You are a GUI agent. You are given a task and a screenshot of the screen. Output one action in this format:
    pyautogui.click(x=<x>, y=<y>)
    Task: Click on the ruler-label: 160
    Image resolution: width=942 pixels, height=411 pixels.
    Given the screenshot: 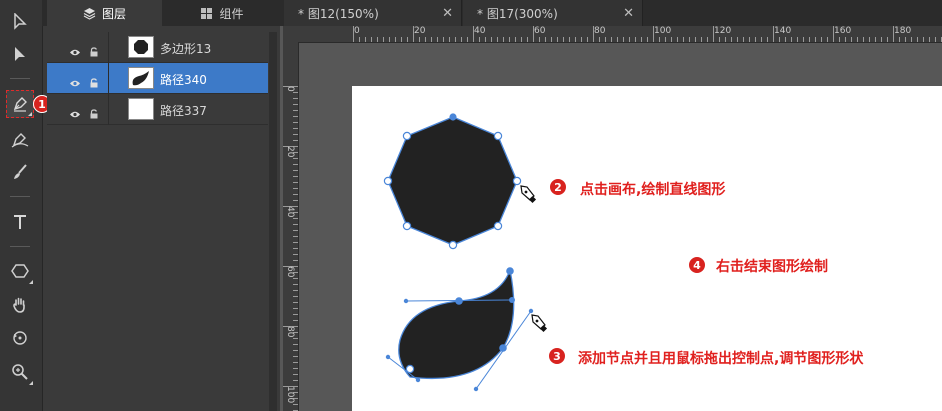 What is the action you would take?
    pyautogui.click(x=843, y=31)
    